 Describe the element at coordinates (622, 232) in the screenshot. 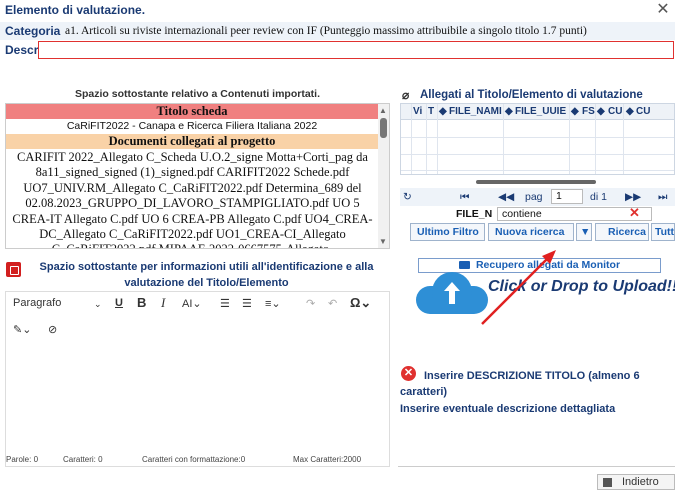

I see `ricerca-button: Ricerca` at that location.